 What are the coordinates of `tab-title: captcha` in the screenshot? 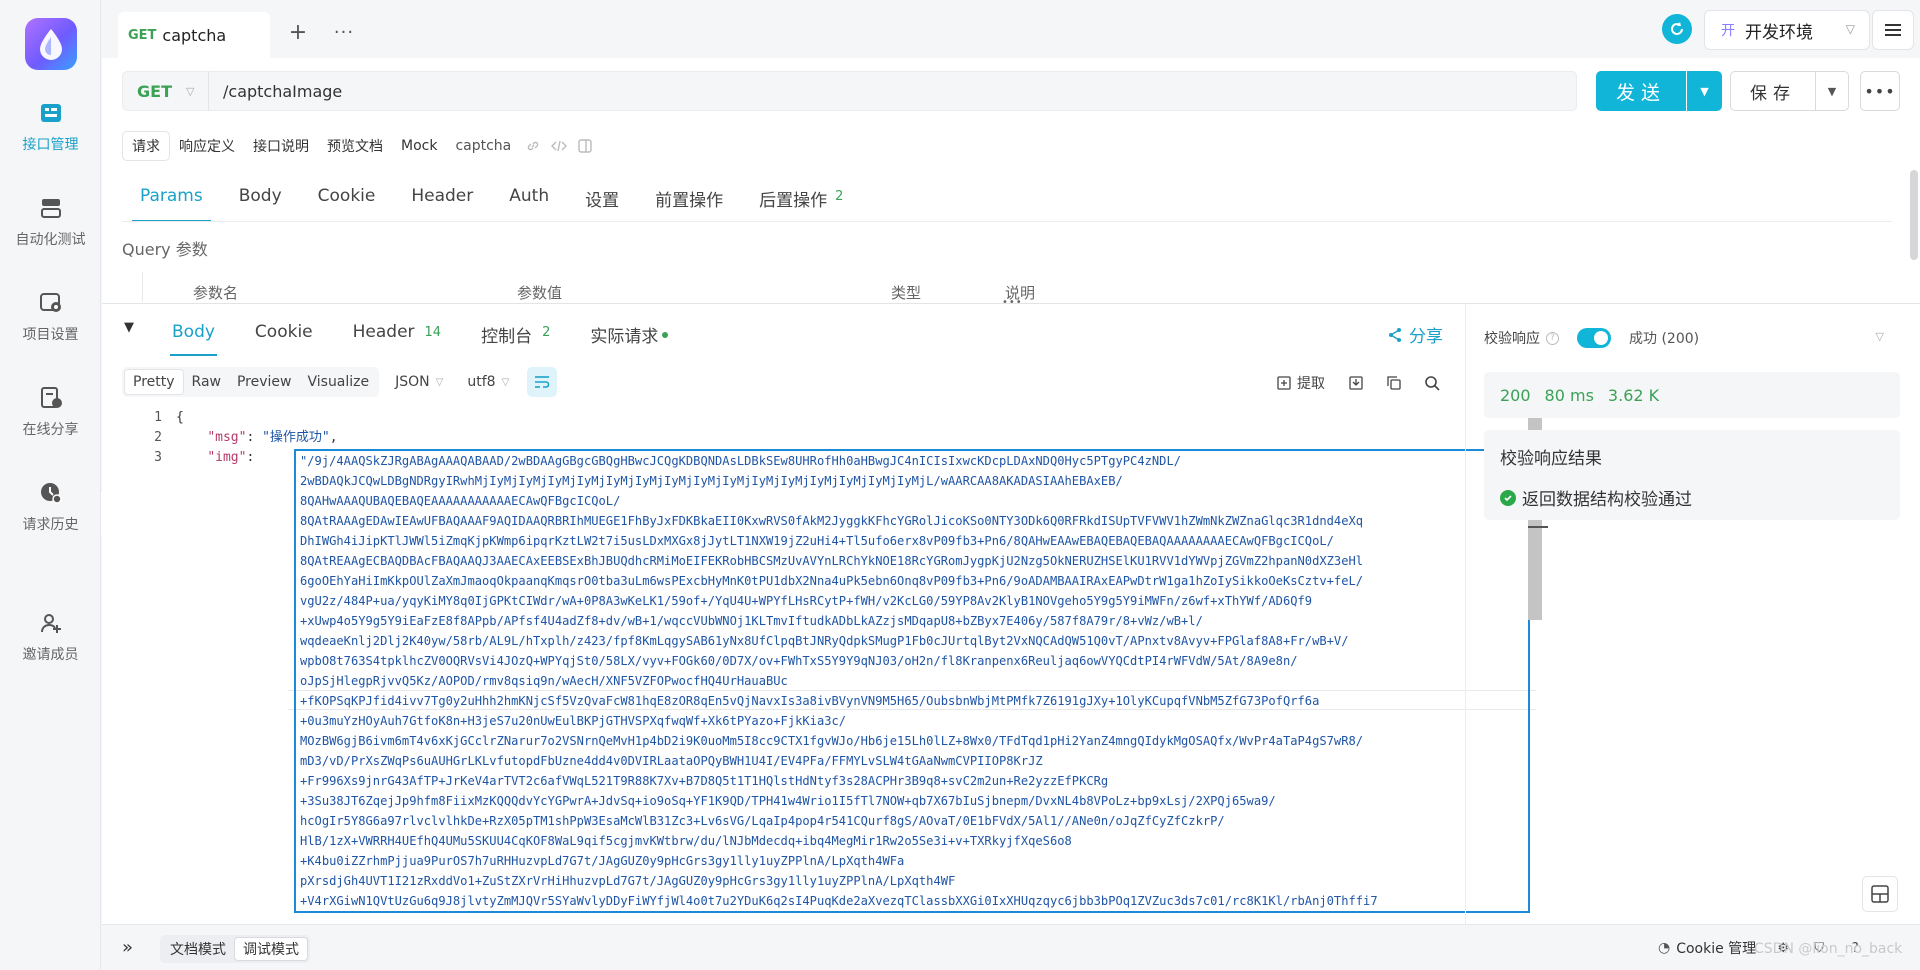 It's located at (194, 35).